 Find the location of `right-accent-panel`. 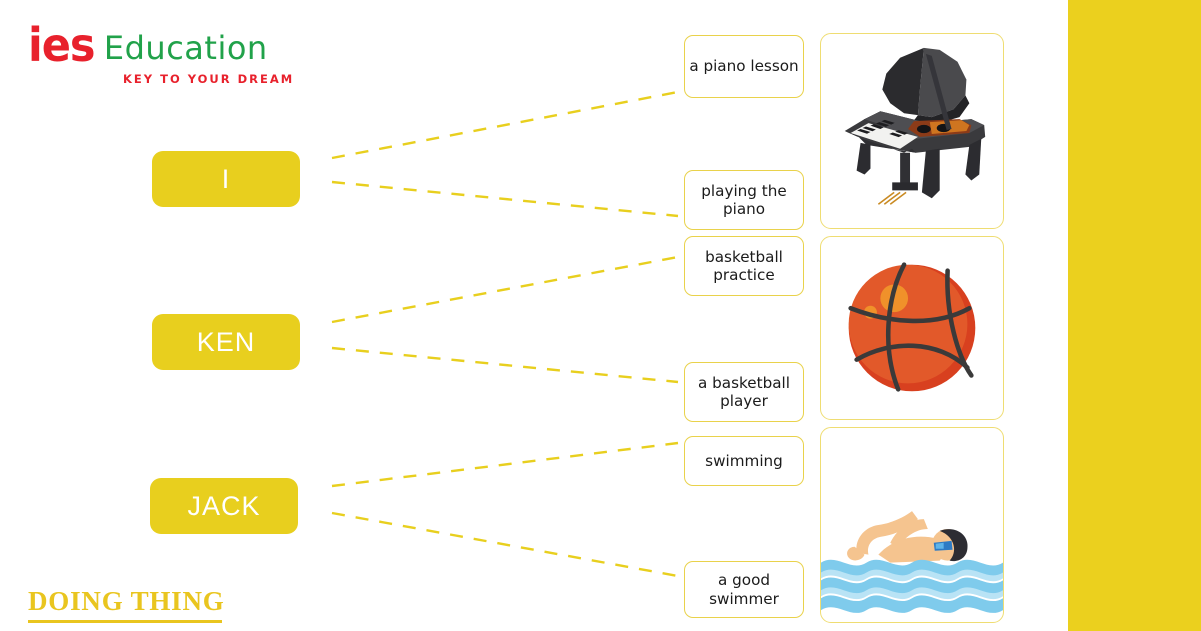

right-accent-panel is located at coordinates (1134, 315).